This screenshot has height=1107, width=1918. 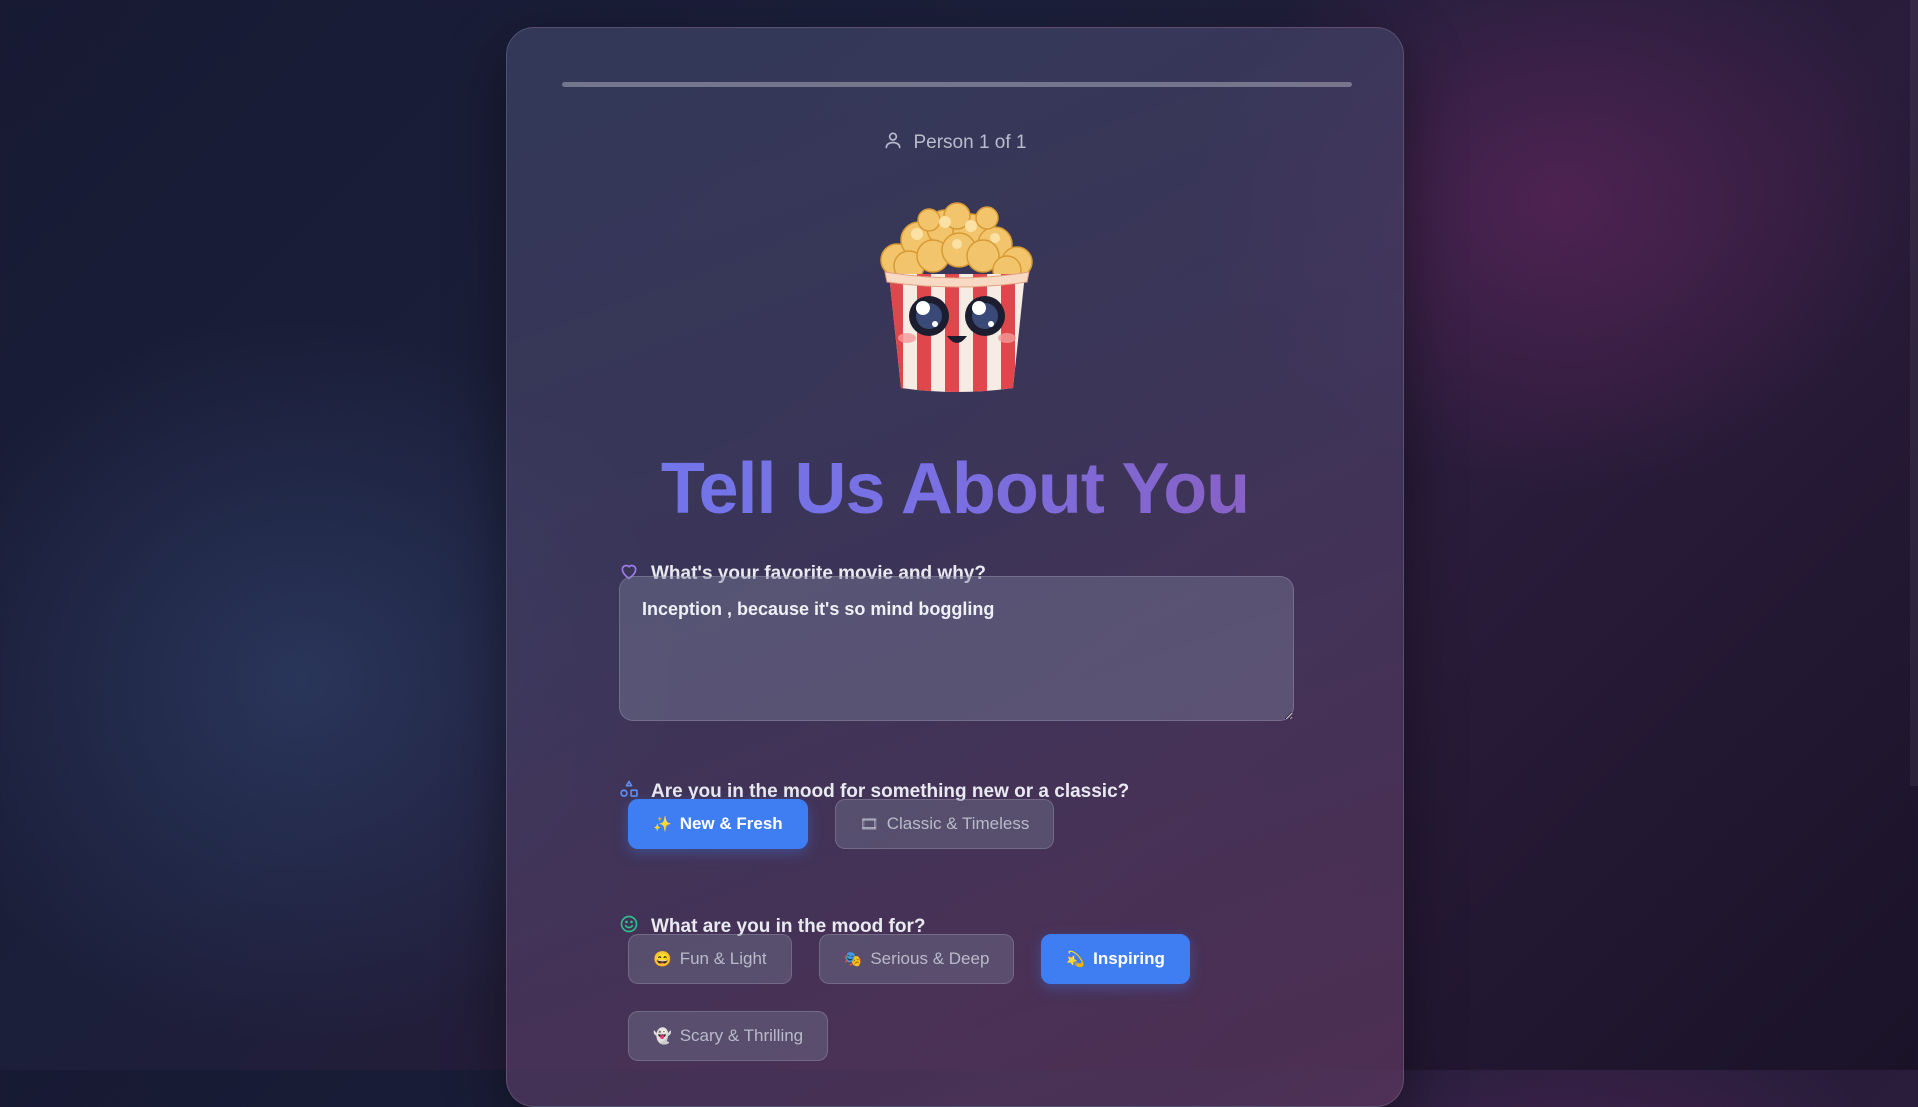 I want to click on progress-fill, so click(x=957, y=84).